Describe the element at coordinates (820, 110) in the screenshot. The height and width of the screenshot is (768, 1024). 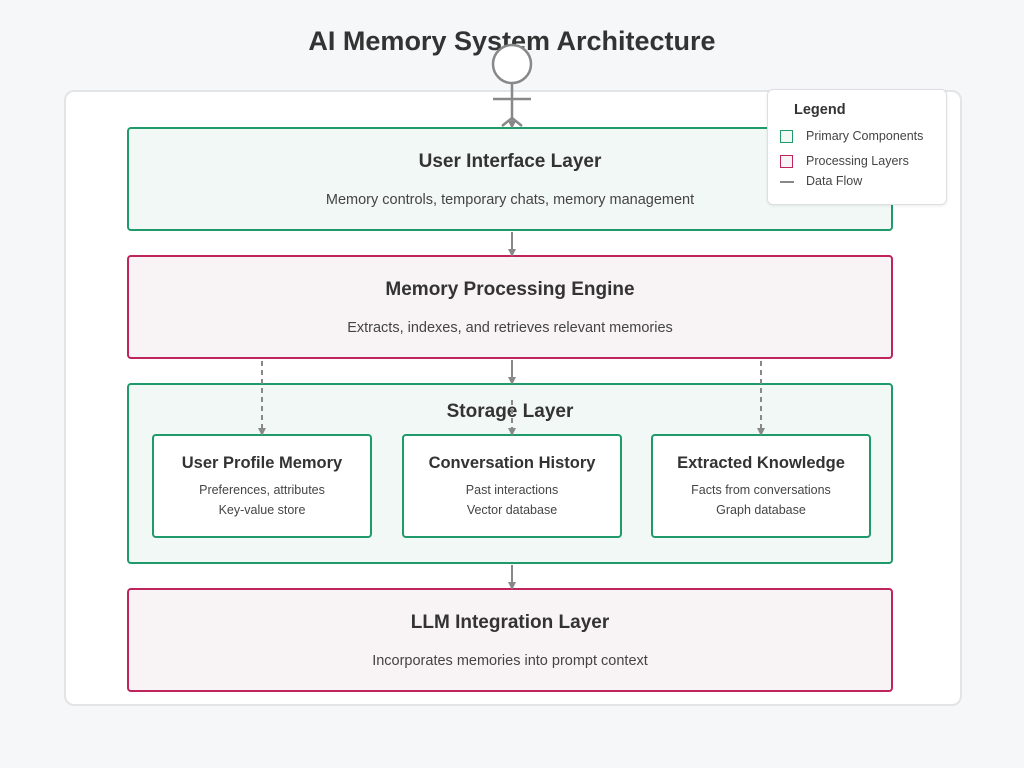
I see `legend-title: Legend` at that location.